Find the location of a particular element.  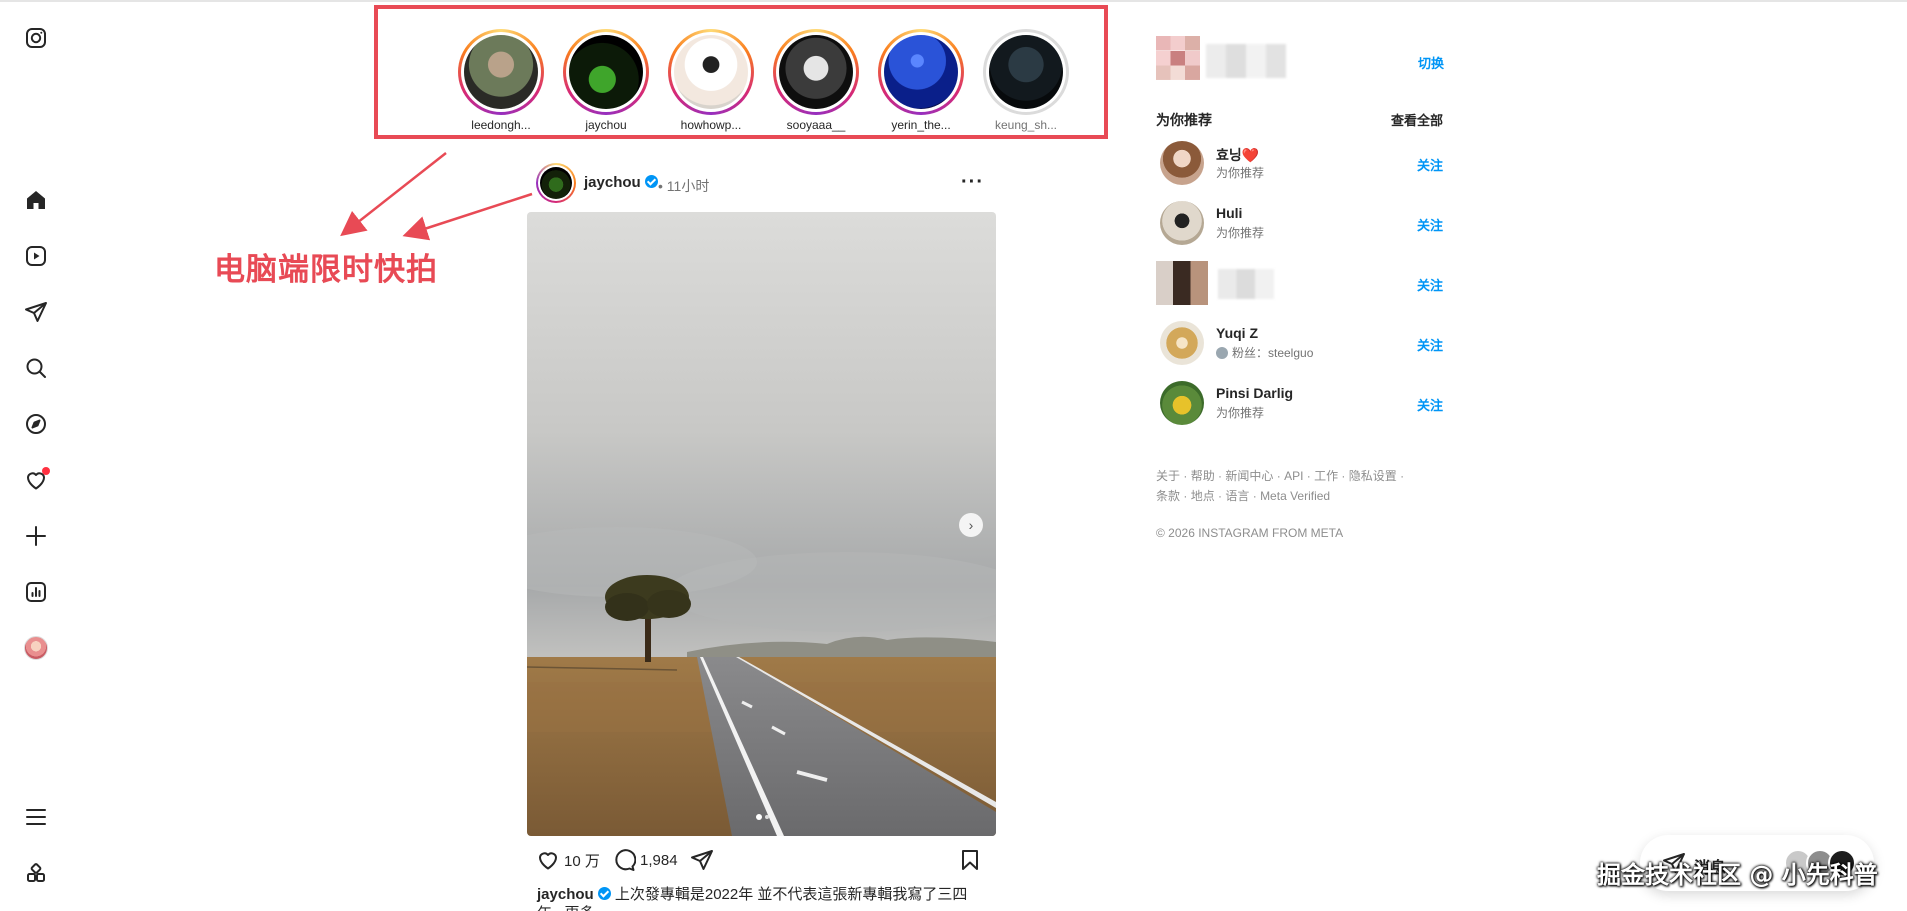

bookmark-icon is located at coordinates (970, 860).